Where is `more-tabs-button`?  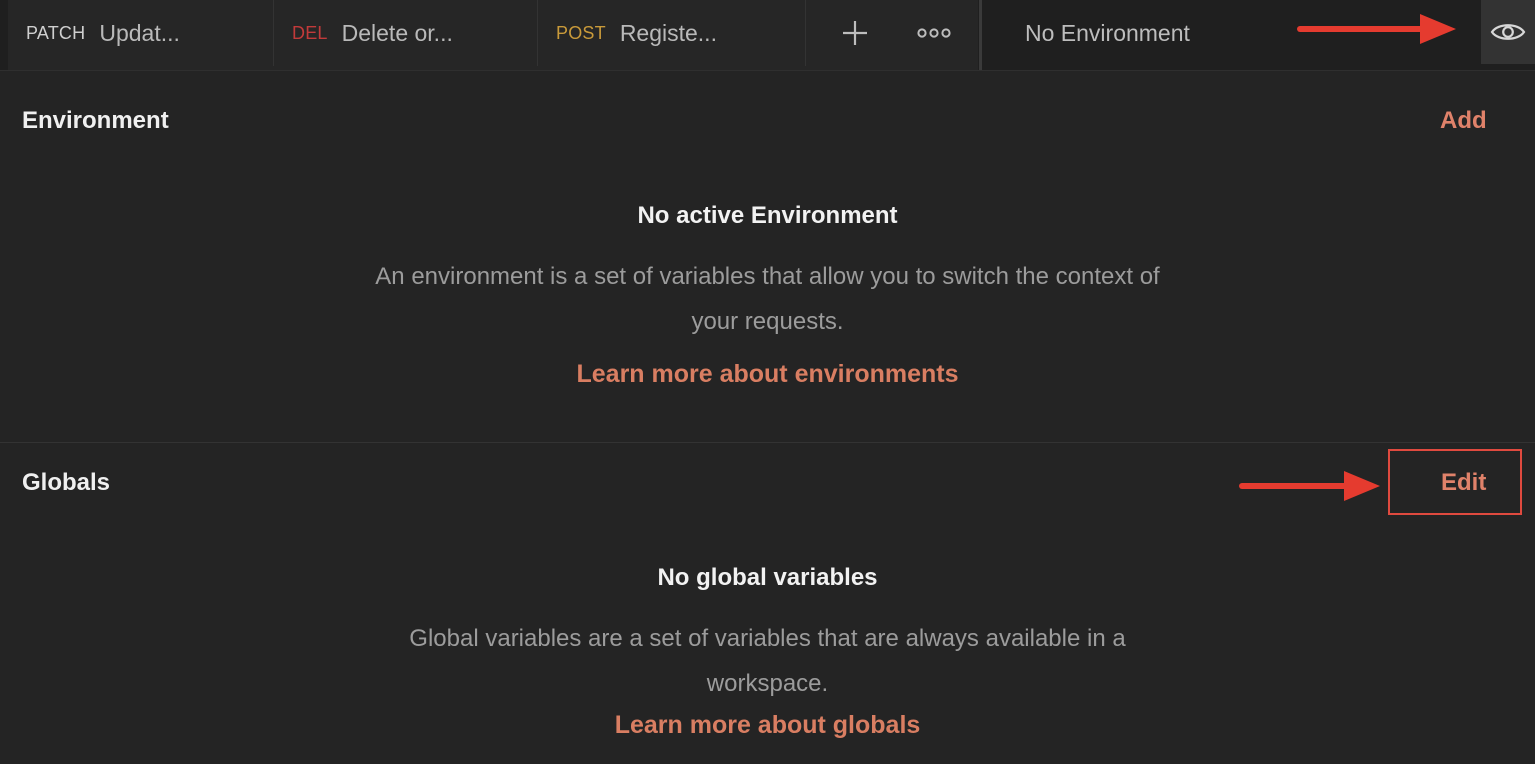
more-tabs-button is located at coordinates (934, 33).